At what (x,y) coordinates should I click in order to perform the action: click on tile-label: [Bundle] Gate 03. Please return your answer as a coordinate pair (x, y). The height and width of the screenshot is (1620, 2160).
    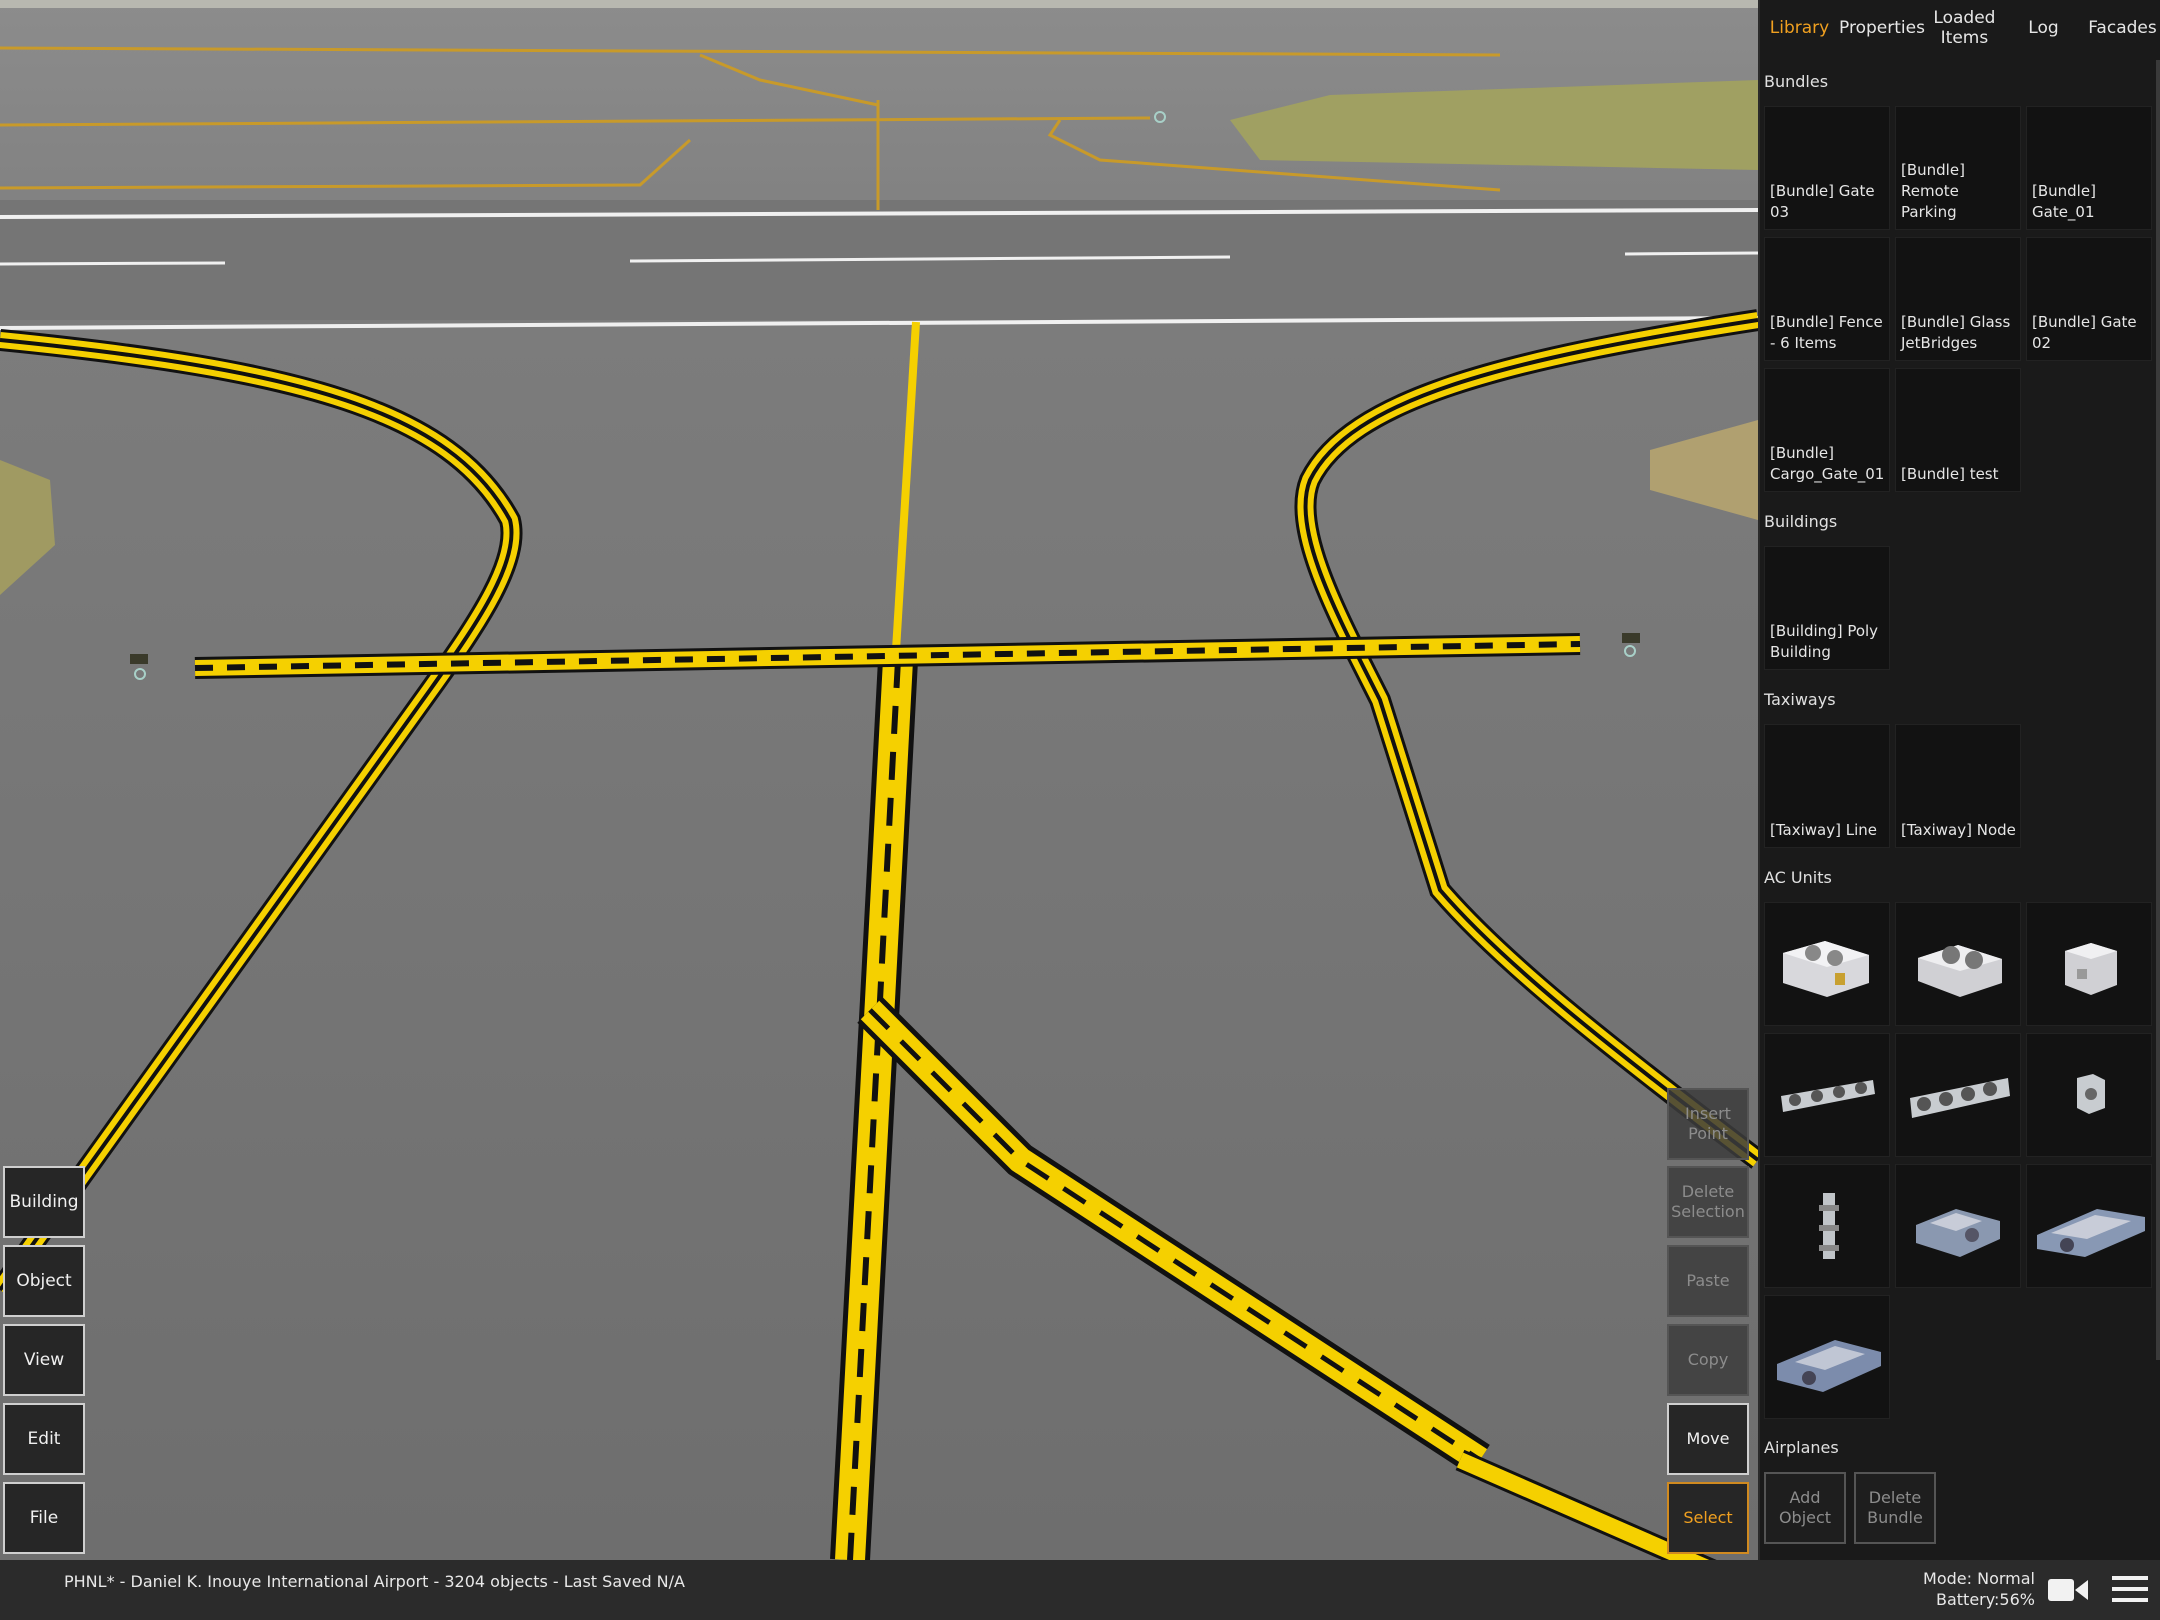
    Looking at the image, I should click on (1822, 201).